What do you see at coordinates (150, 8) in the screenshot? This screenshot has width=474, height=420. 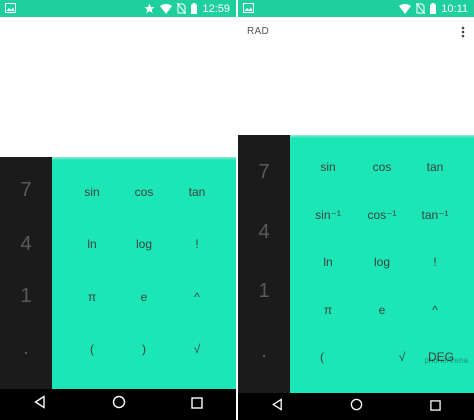 I see `star-icon` at bounding box center [150, 8].